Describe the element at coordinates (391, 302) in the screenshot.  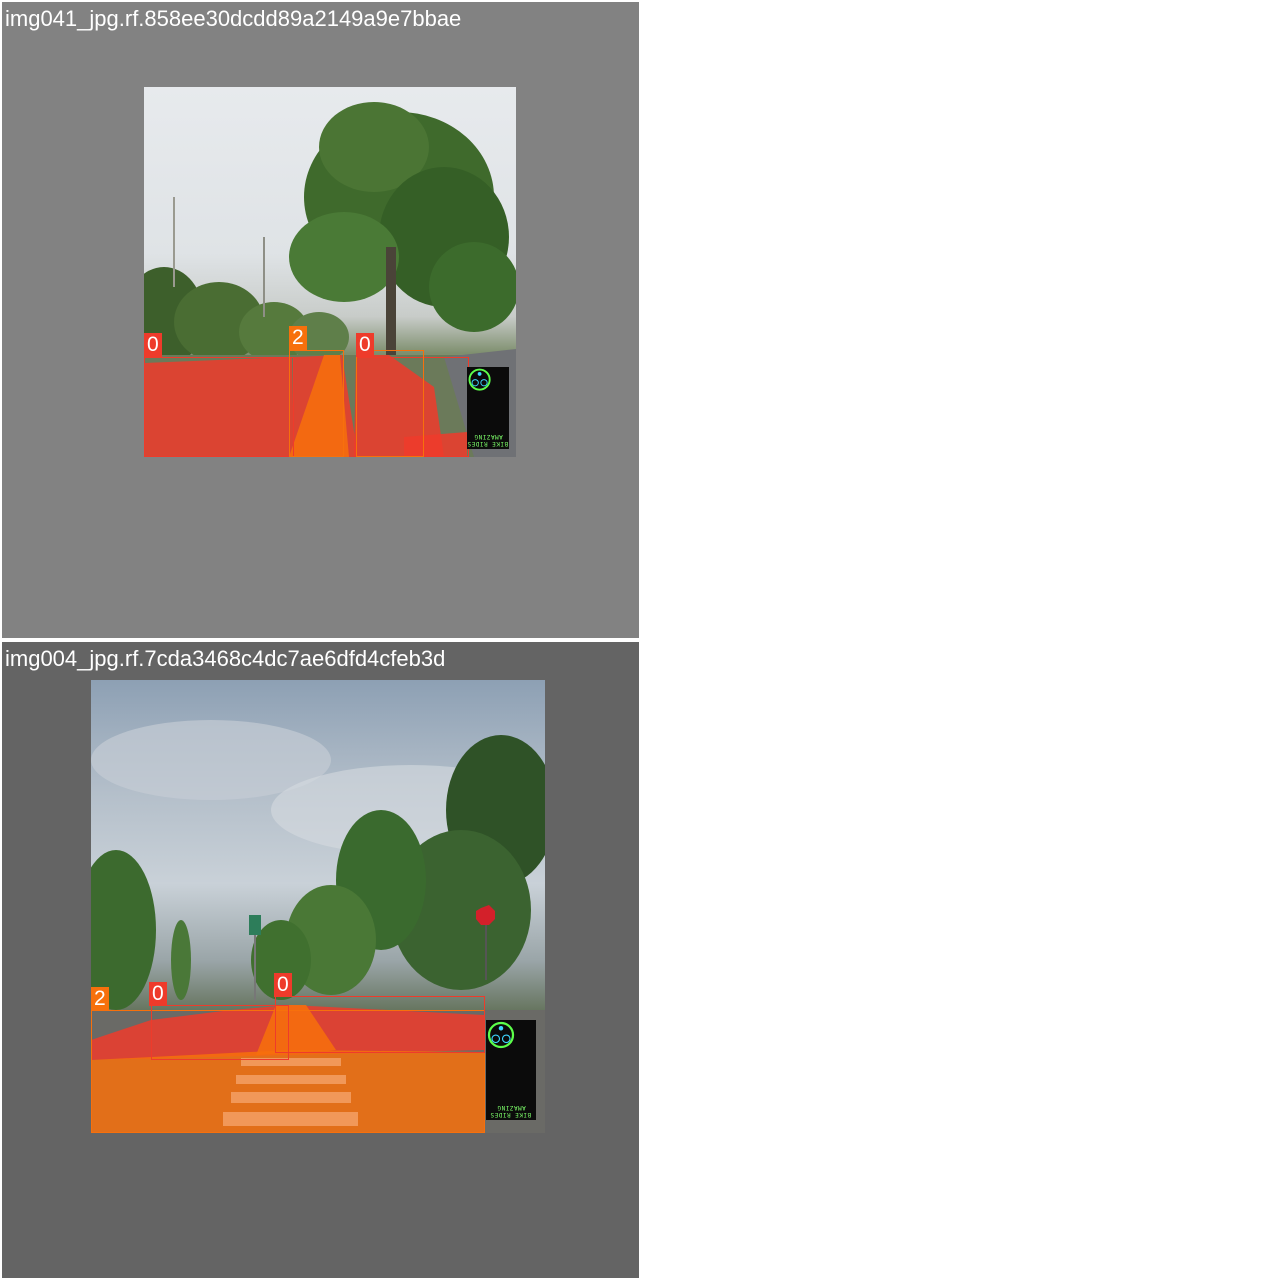
I see `tree-trunk` at that location.